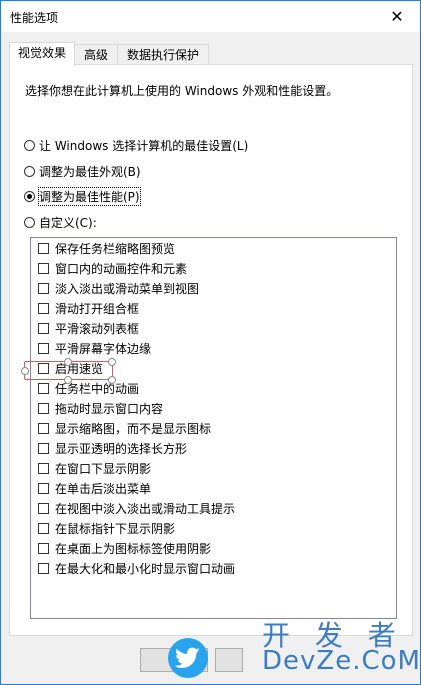  I want to click on effect-item: 在窗口下显示阴影, so click(94, 468).